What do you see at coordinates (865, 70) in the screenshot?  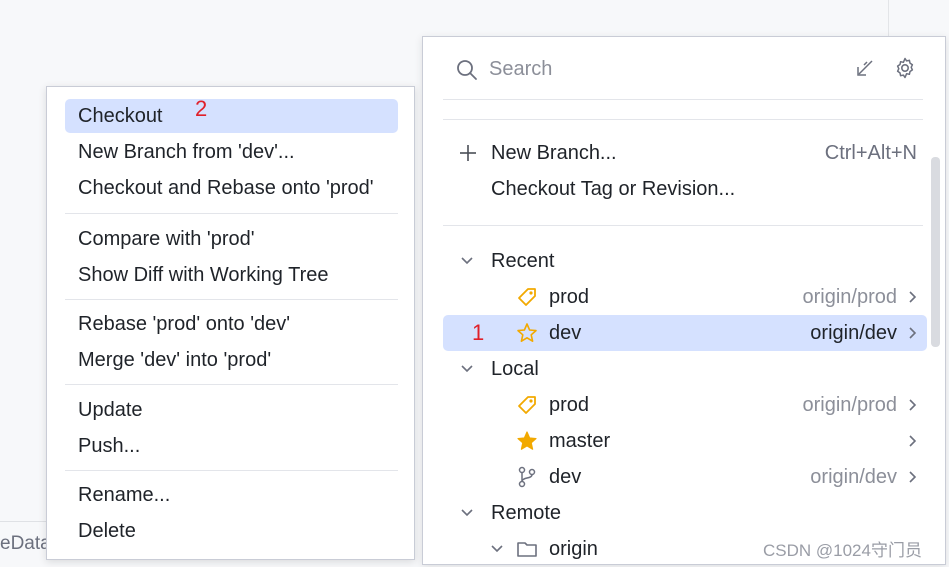 I see `collapse-icon` at bounding box center [865, 70].